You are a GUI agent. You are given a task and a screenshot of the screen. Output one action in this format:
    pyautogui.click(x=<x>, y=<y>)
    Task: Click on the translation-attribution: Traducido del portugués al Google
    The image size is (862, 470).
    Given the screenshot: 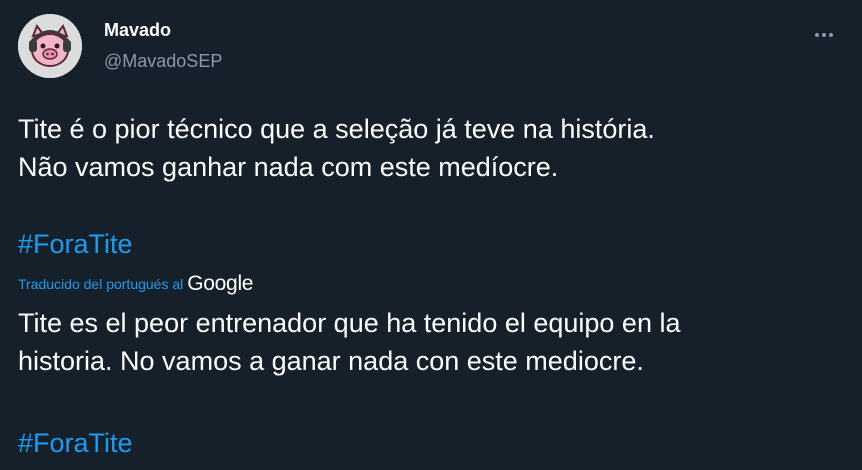 What is the action you would take?
    pyautogui.click(x=135, y=284)
    